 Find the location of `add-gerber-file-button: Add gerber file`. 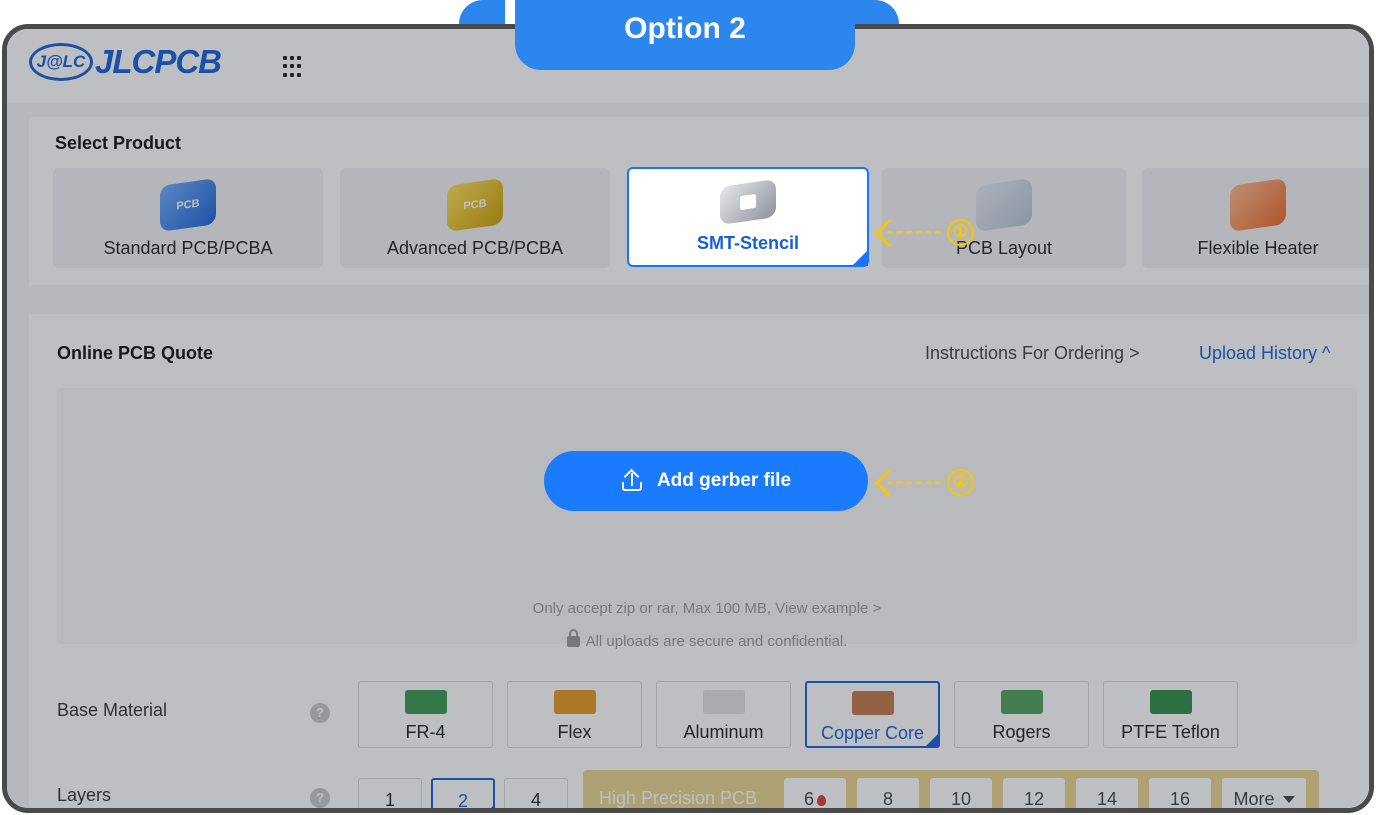

add-gerber-file-button: Add gerber file is located at coordinates (706, 481).